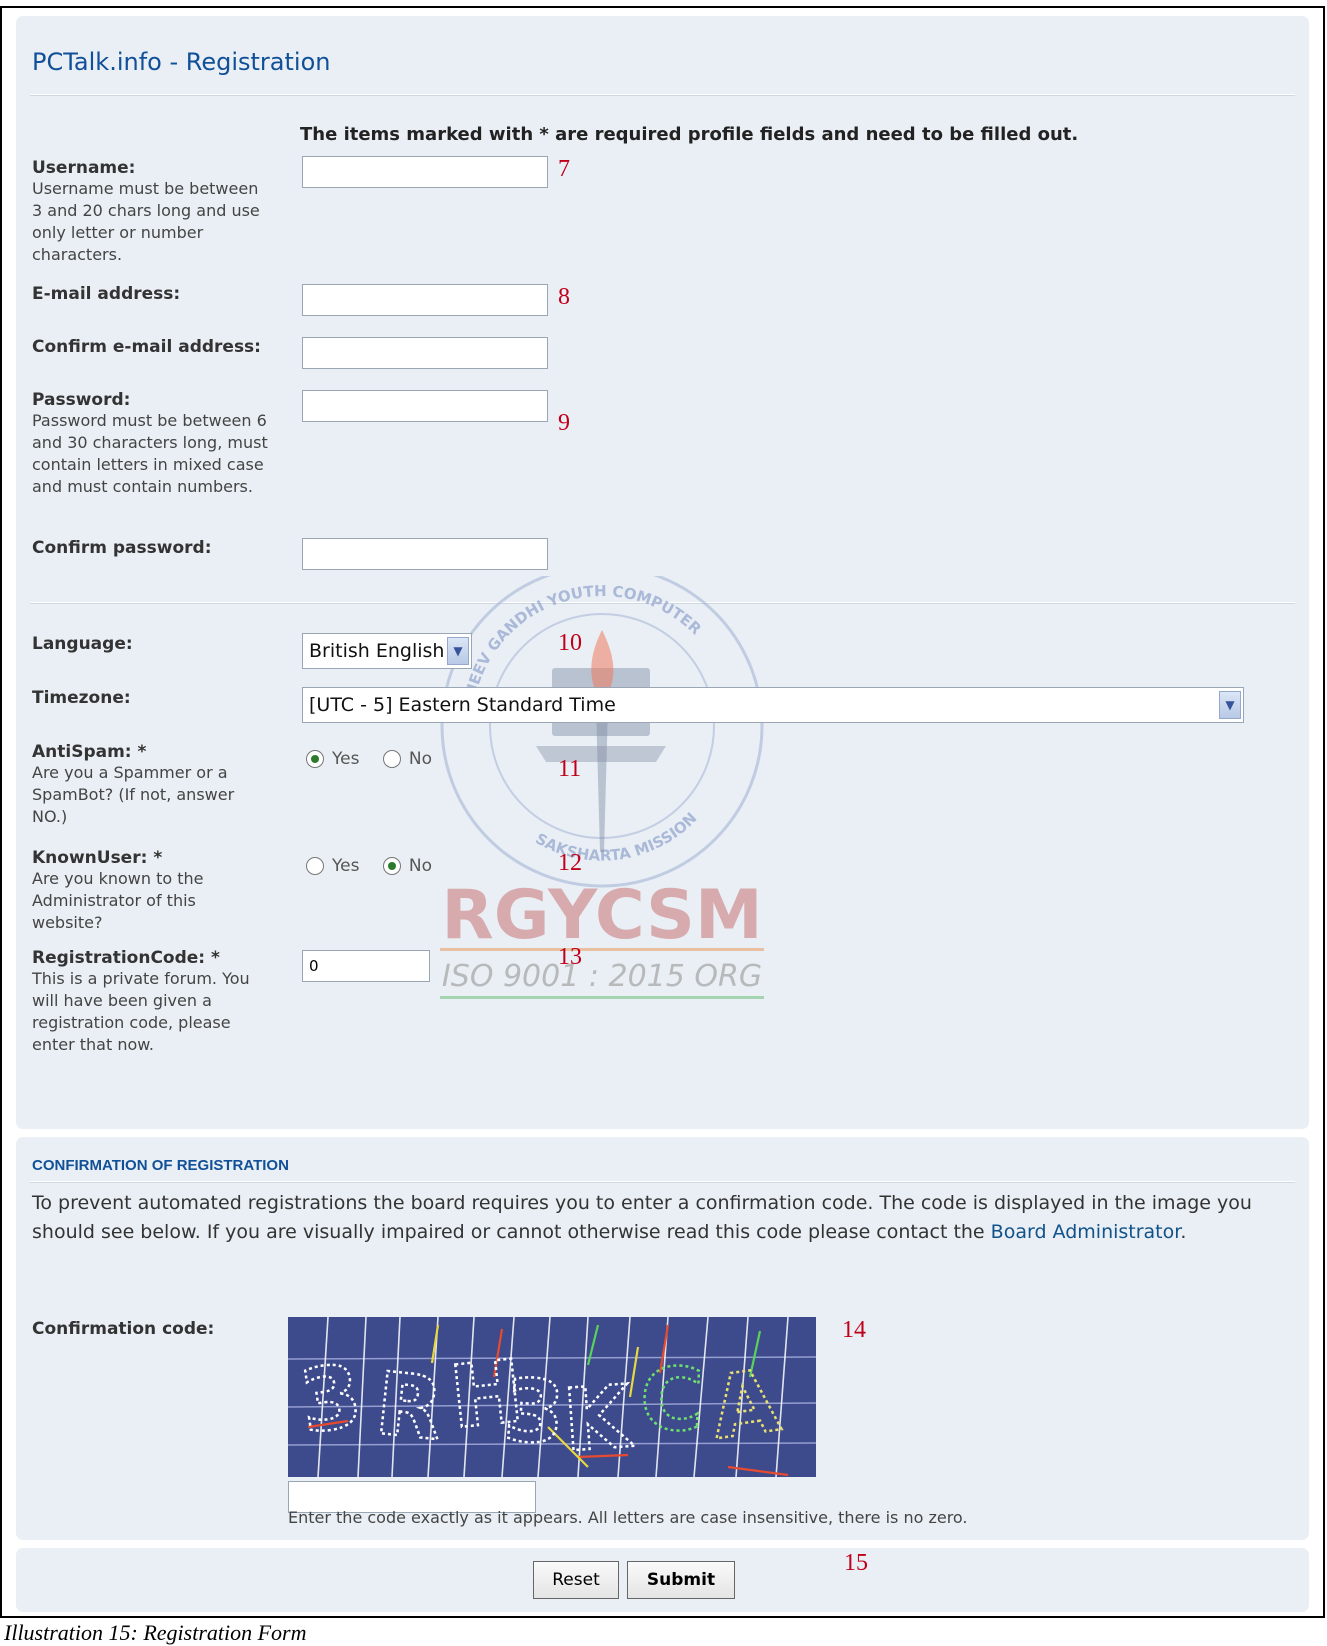 The image size is (1327, 1646). What do you see at coordinates (378, 866) in the screenshot?
I see `knownuser-radio-group: Yes No` at bounding box center [378, 866].